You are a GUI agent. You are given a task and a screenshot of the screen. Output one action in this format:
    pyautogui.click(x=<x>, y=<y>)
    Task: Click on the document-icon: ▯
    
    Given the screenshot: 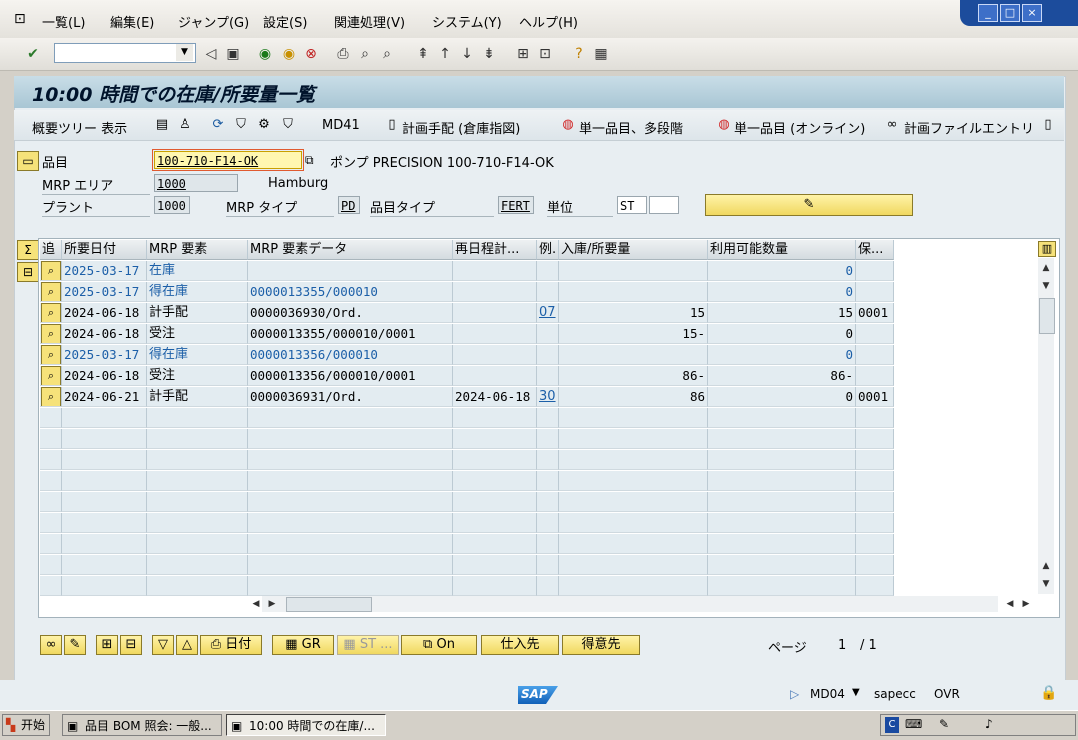 What is the action you would take?
    pyautogui.click(x=392, y=125)
    